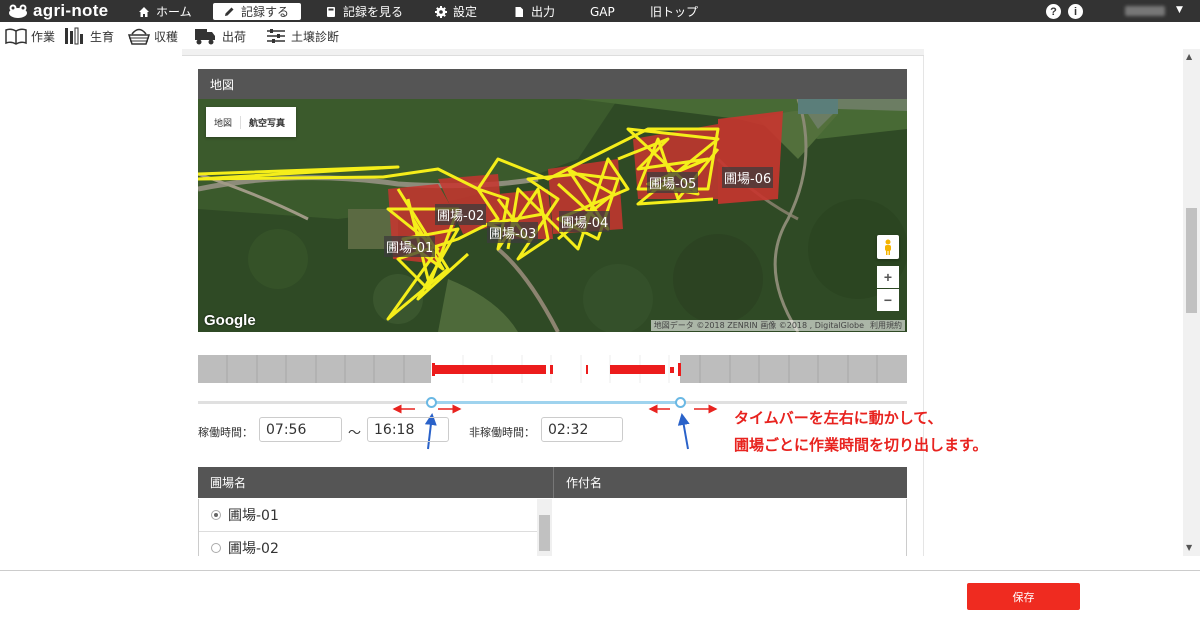  What do you see at coordinates (331, 11) in the screenshot?
I see `book-icon` at bounding box center [331, 11].